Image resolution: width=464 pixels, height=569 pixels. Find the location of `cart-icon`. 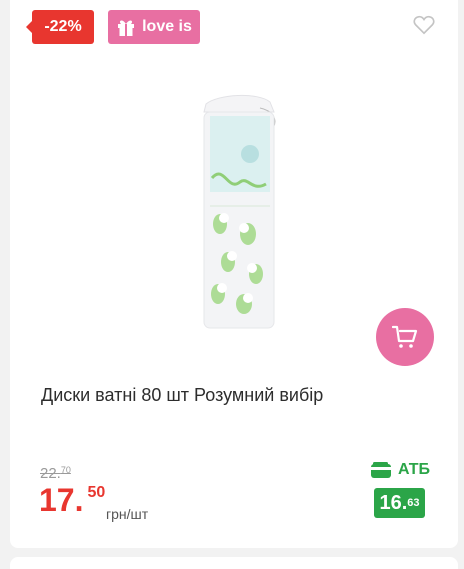

cart-icon is located at coordinates (405, 336).